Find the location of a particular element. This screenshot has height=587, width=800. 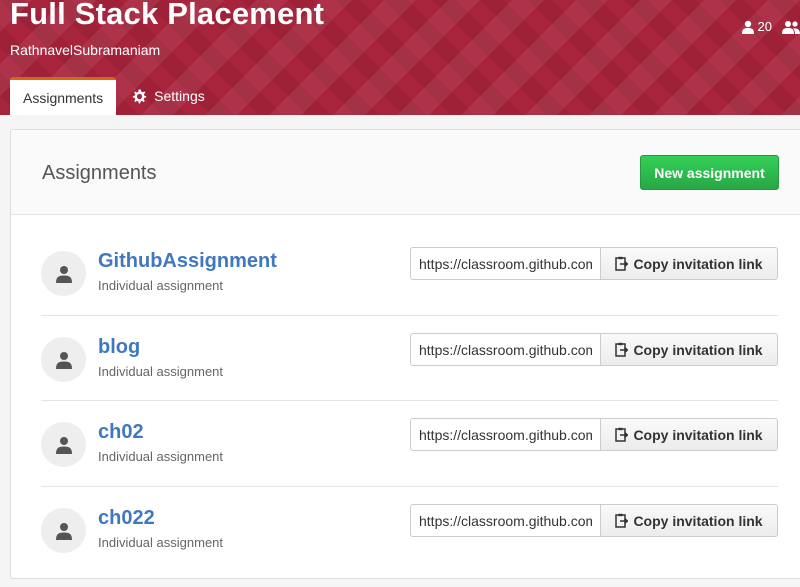

organization-tabs: Assignments Settings is located at coordinates (115, 96).